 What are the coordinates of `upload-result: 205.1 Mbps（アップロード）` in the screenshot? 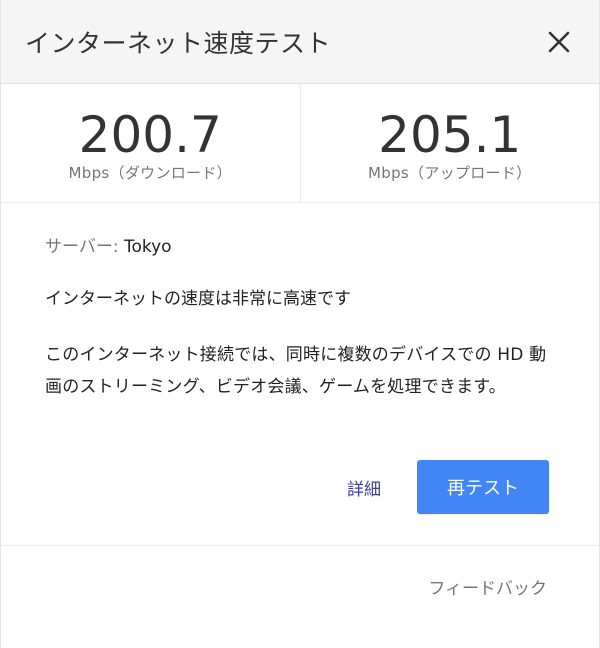 It's located at (450, 143).